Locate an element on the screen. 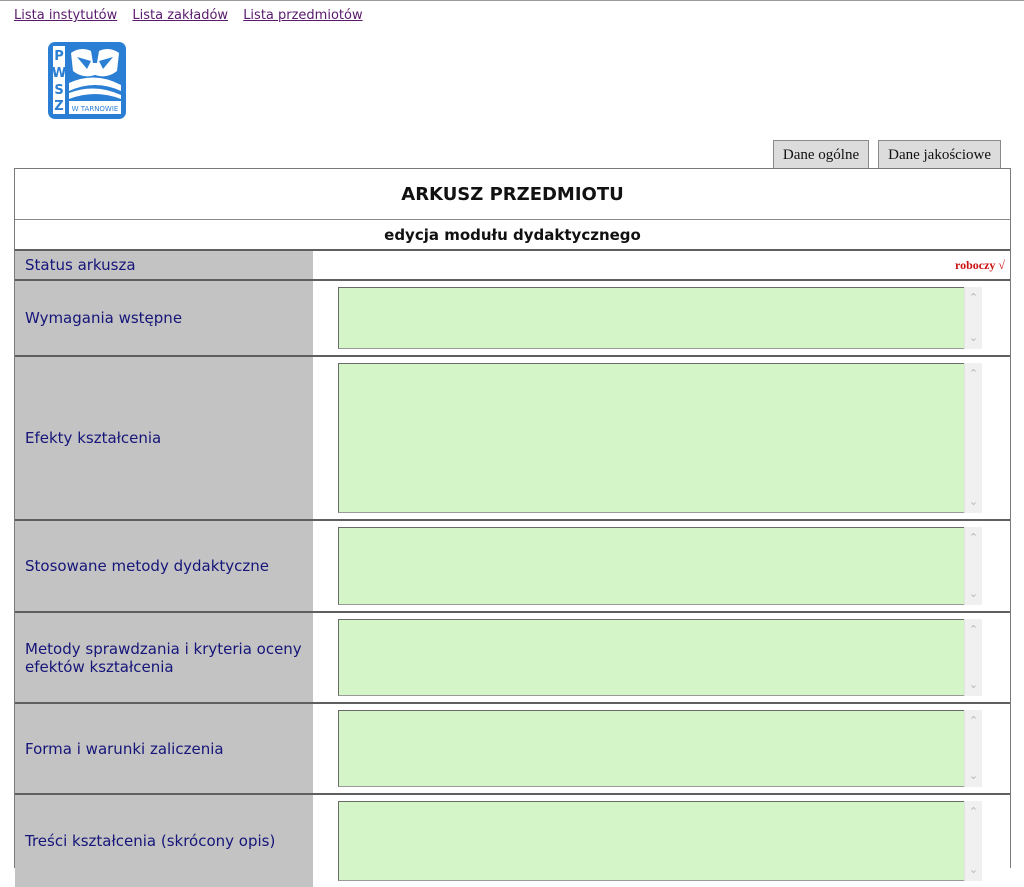 The width and height of the screenshot is (1024, 887). svg-text: S is located at coordinates (58, 90).